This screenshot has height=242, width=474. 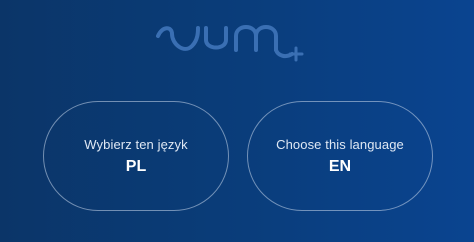 What do you see at coordinates (136, 144) in the screenshot?
I see `language-prompt-pl: Wybierz ten język` at bounding box center [136, 144].